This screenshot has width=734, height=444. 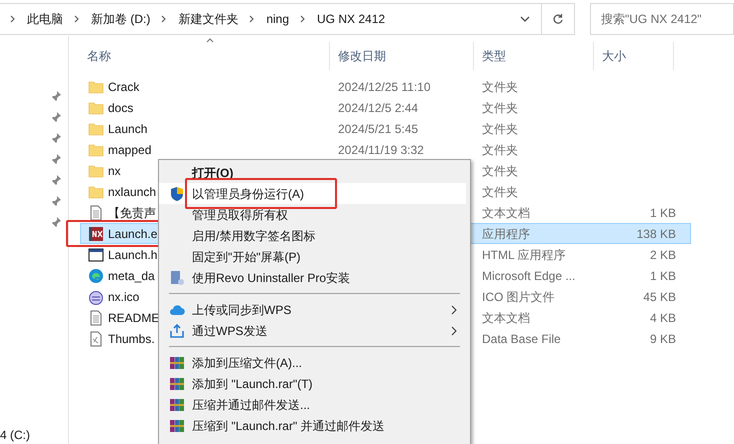 What do you see at coordinates (114, 171) in the screenshot?
I see `file-name: nx` at bounding box center [114, 171].